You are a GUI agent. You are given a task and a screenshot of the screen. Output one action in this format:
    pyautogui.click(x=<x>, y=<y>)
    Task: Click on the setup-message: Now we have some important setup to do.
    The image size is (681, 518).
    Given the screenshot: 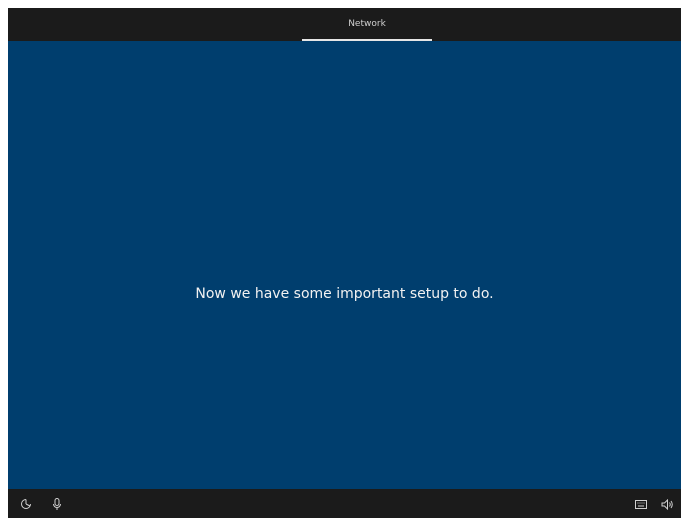 What is the action you would take?
    pyautogui.click(x=344, y=294)
    